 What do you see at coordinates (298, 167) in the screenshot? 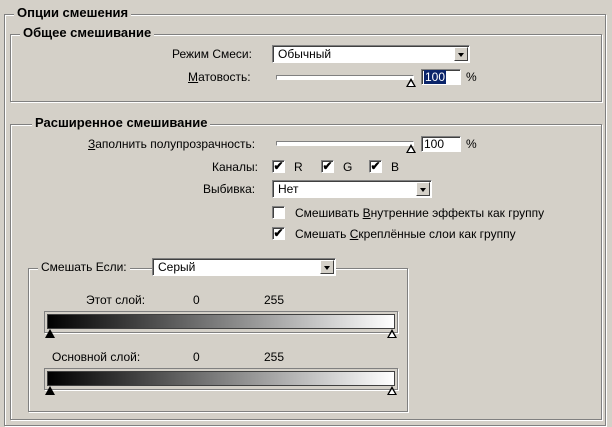
I see `channel-r-label: R` at bounding box center [298, 167].